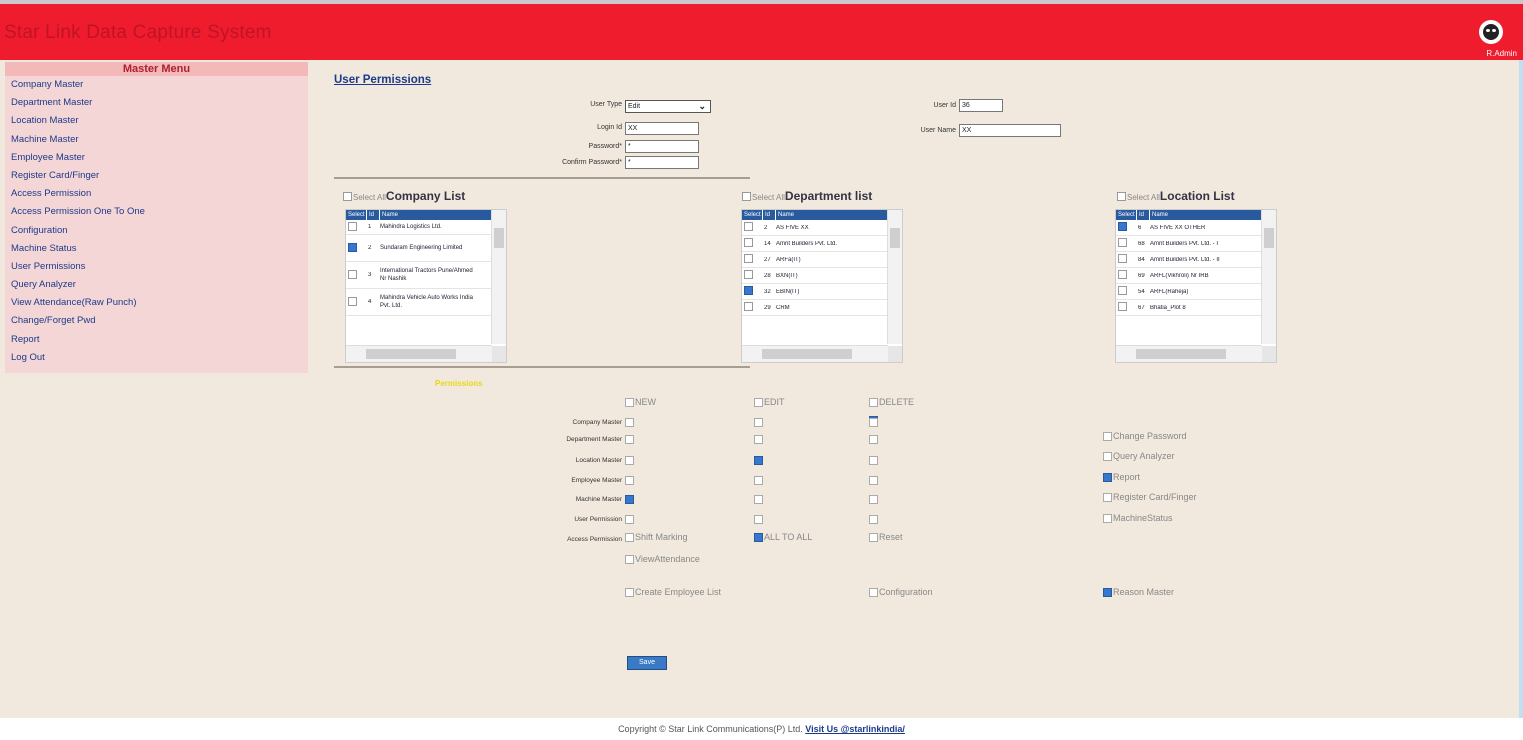 This screenshot has height=740, width=1523. I want to click on footer-link: Visit Us @starlinkindia/, so click(855, 729).